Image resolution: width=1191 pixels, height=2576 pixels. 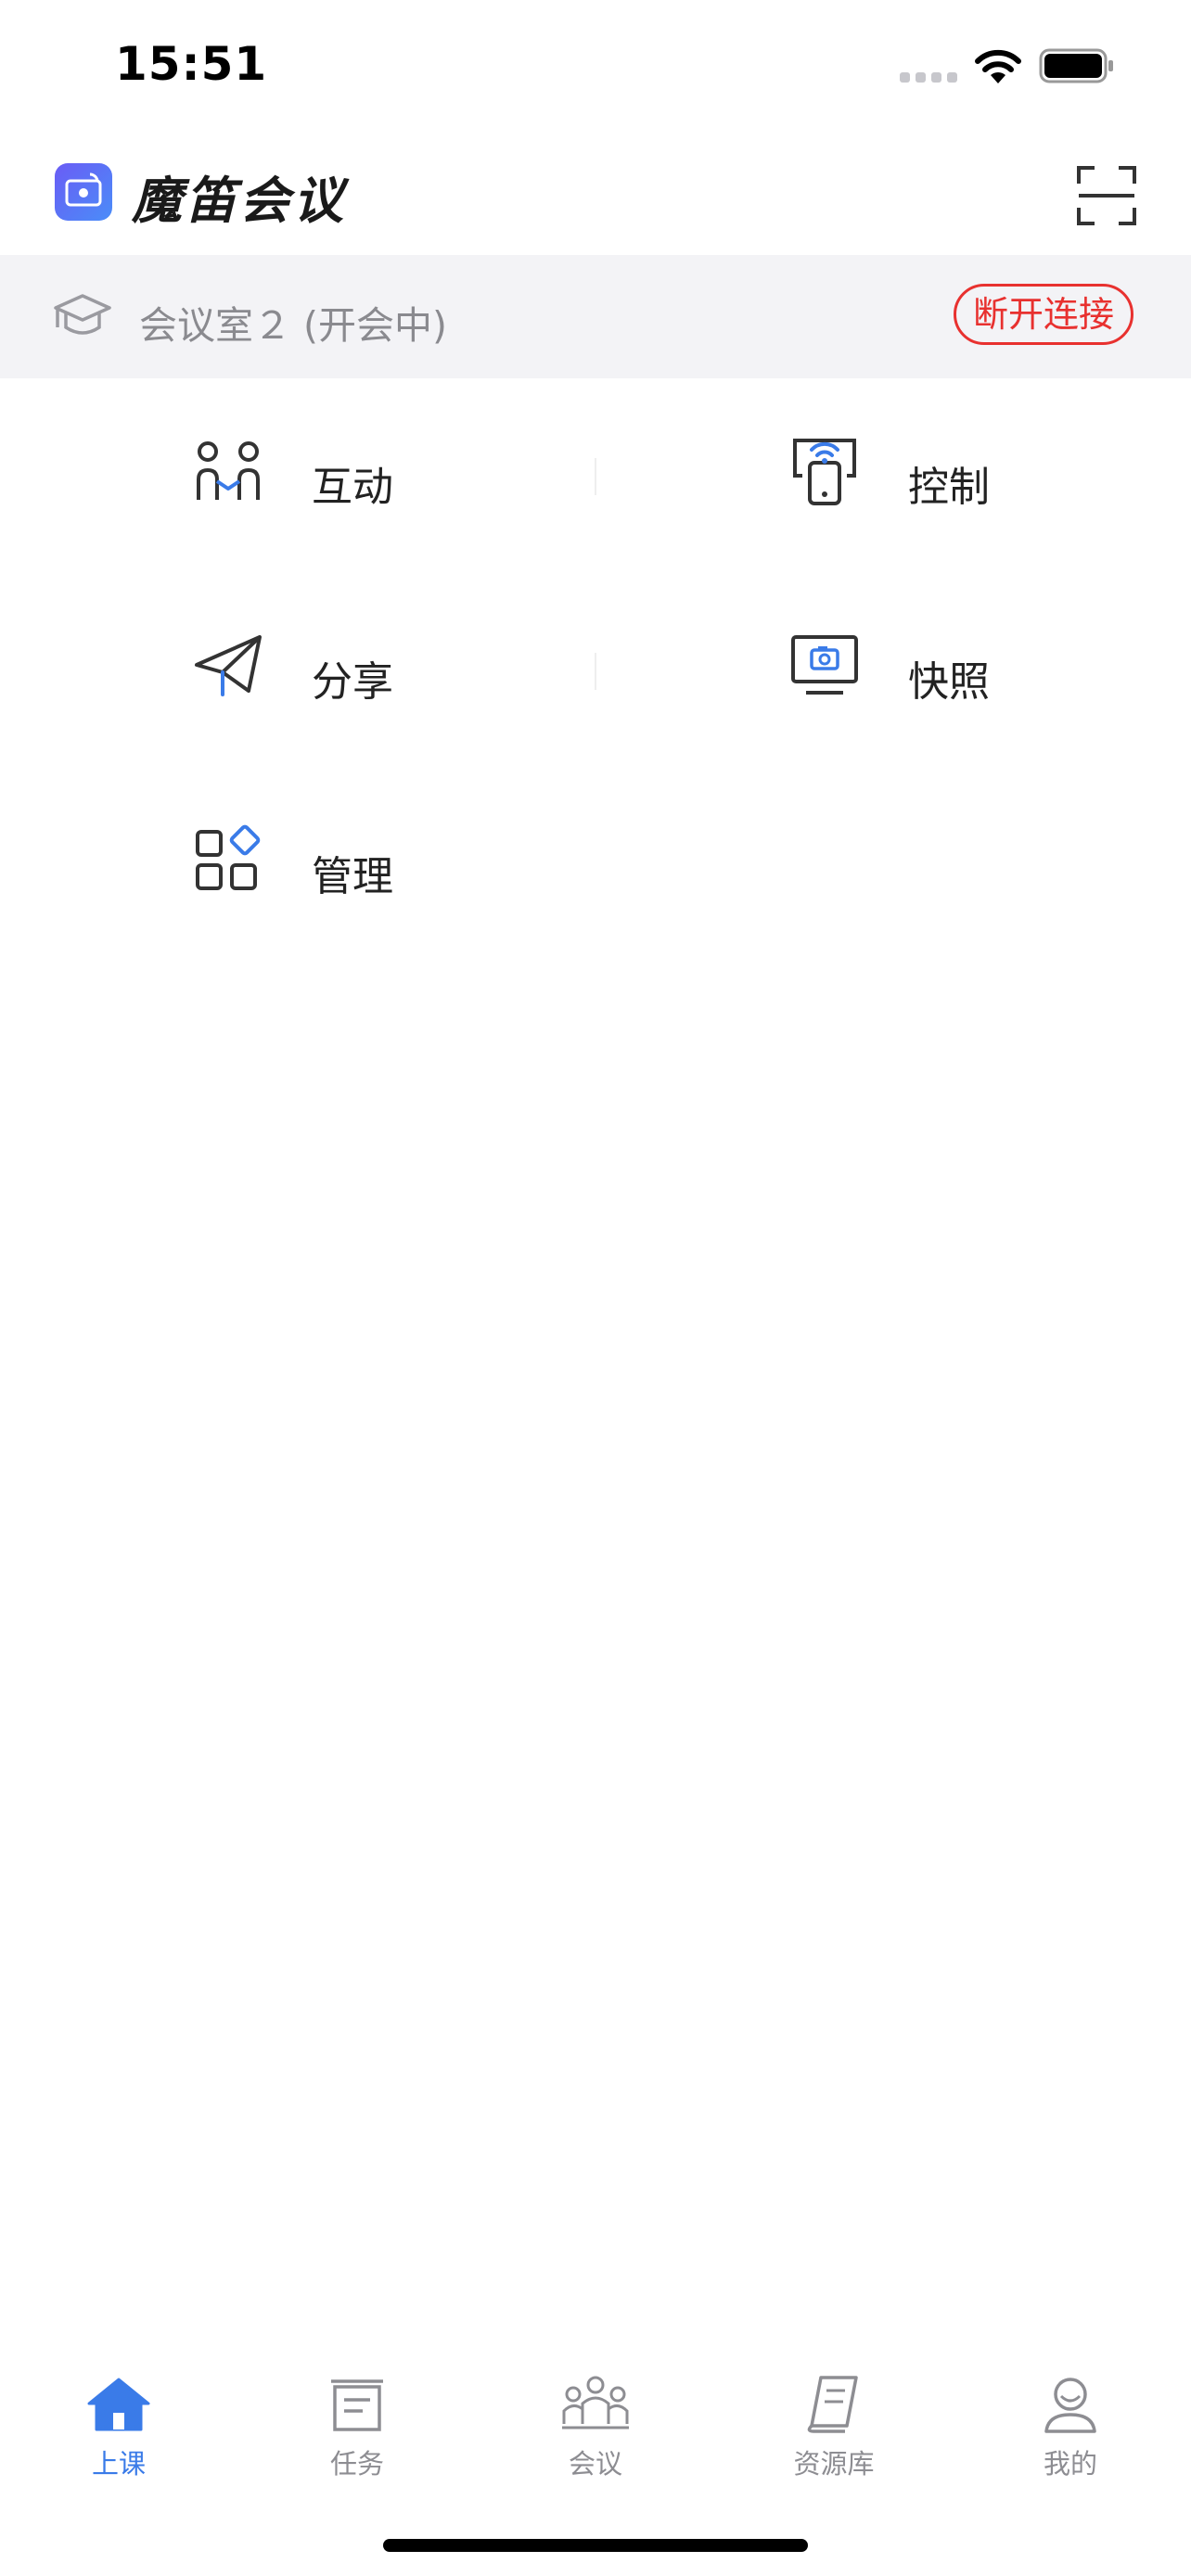 I want to click on meeting-icon, so click(x=595, y=2402).